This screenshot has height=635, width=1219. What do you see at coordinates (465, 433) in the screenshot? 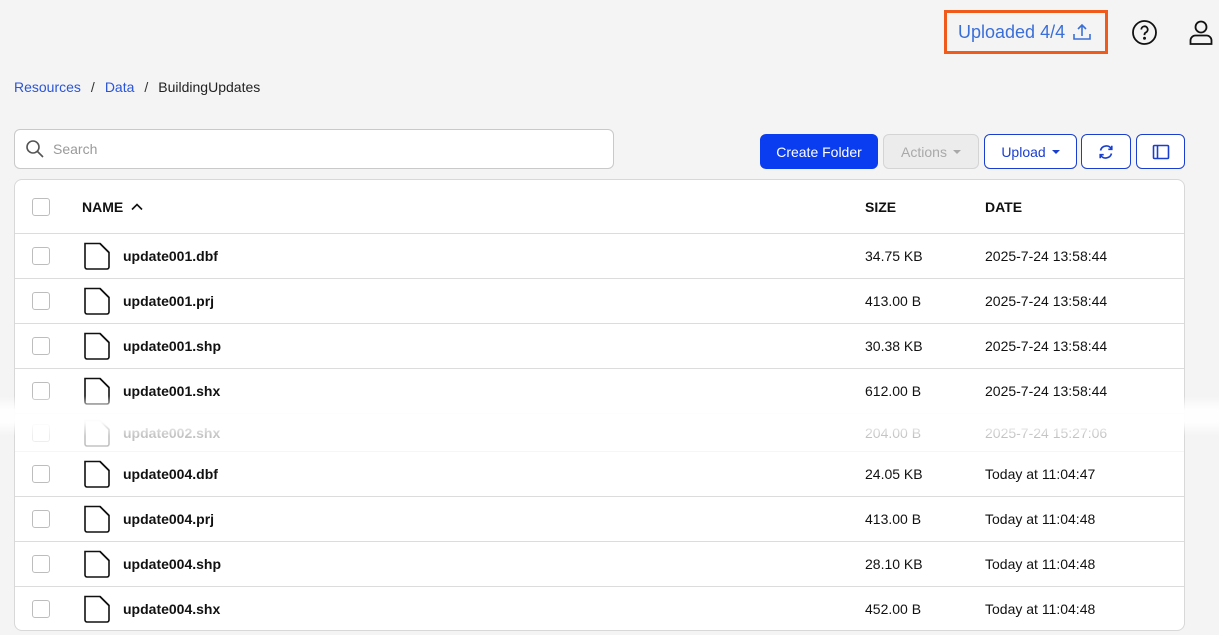
I see `file-name-cell: update002.shx` at bounding box center [465, 433].